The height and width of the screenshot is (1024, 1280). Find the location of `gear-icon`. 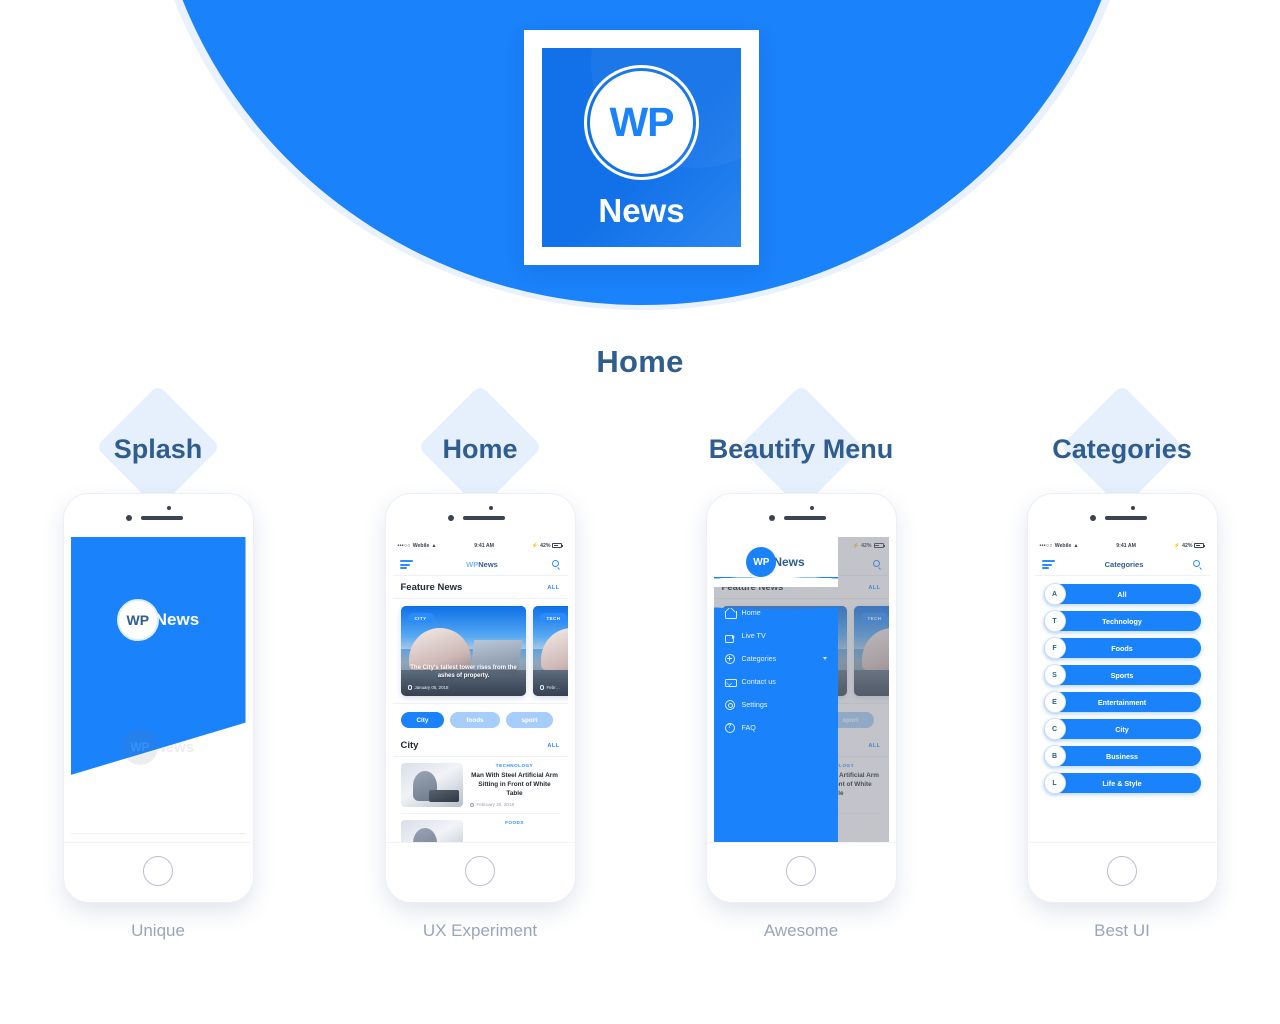

gear-icon is located at coordinates (729, 704).